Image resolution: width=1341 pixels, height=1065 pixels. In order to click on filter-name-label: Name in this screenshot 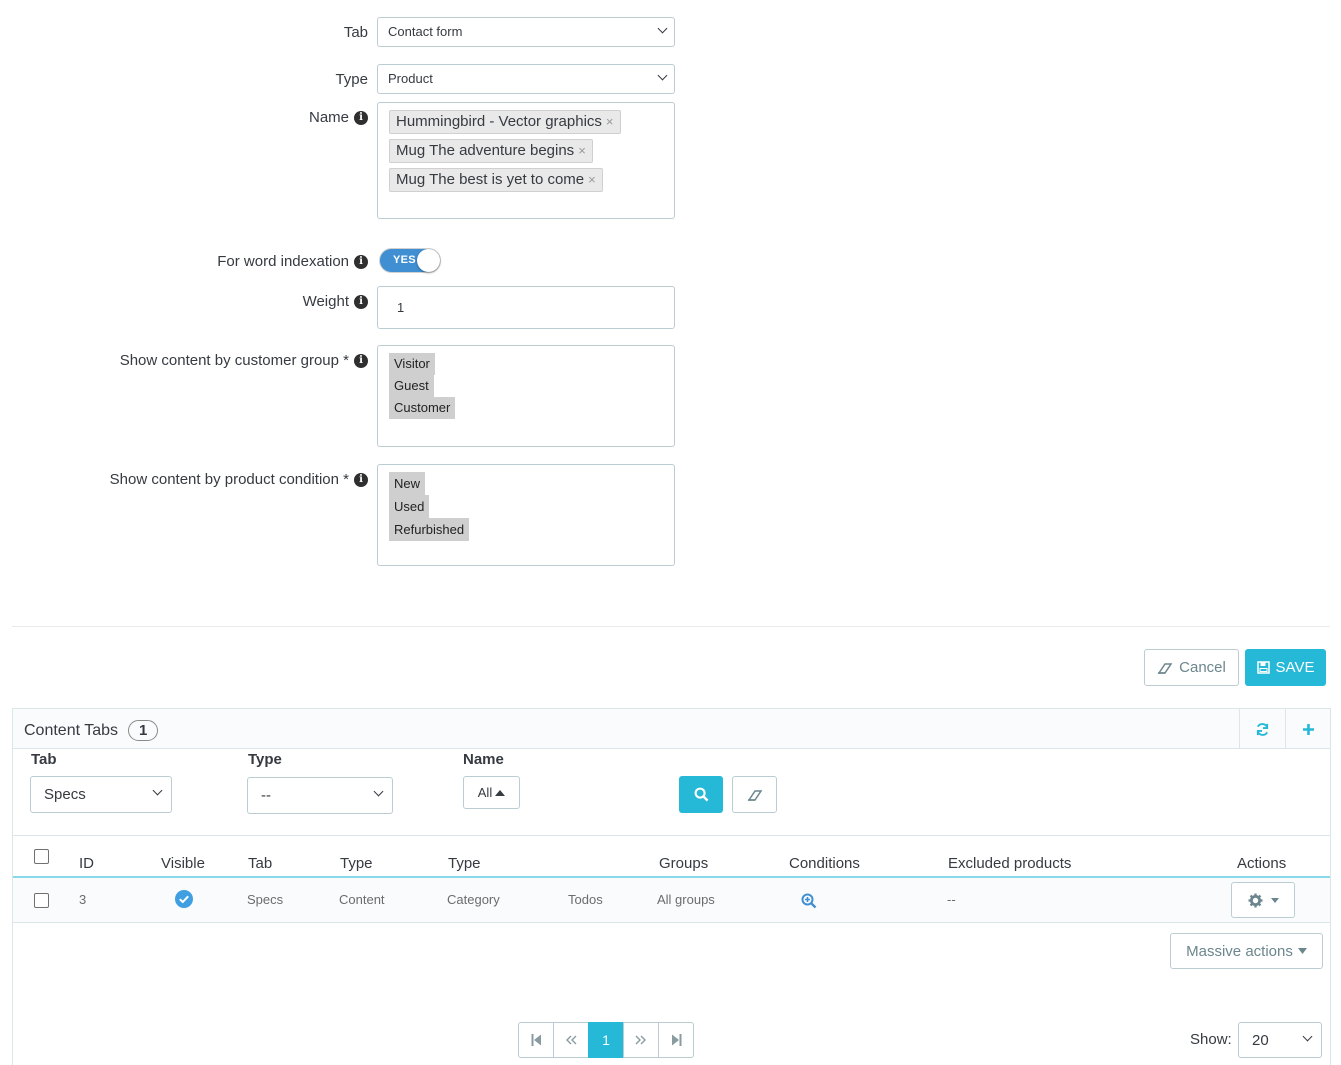, I will do `click(483, 759)`.